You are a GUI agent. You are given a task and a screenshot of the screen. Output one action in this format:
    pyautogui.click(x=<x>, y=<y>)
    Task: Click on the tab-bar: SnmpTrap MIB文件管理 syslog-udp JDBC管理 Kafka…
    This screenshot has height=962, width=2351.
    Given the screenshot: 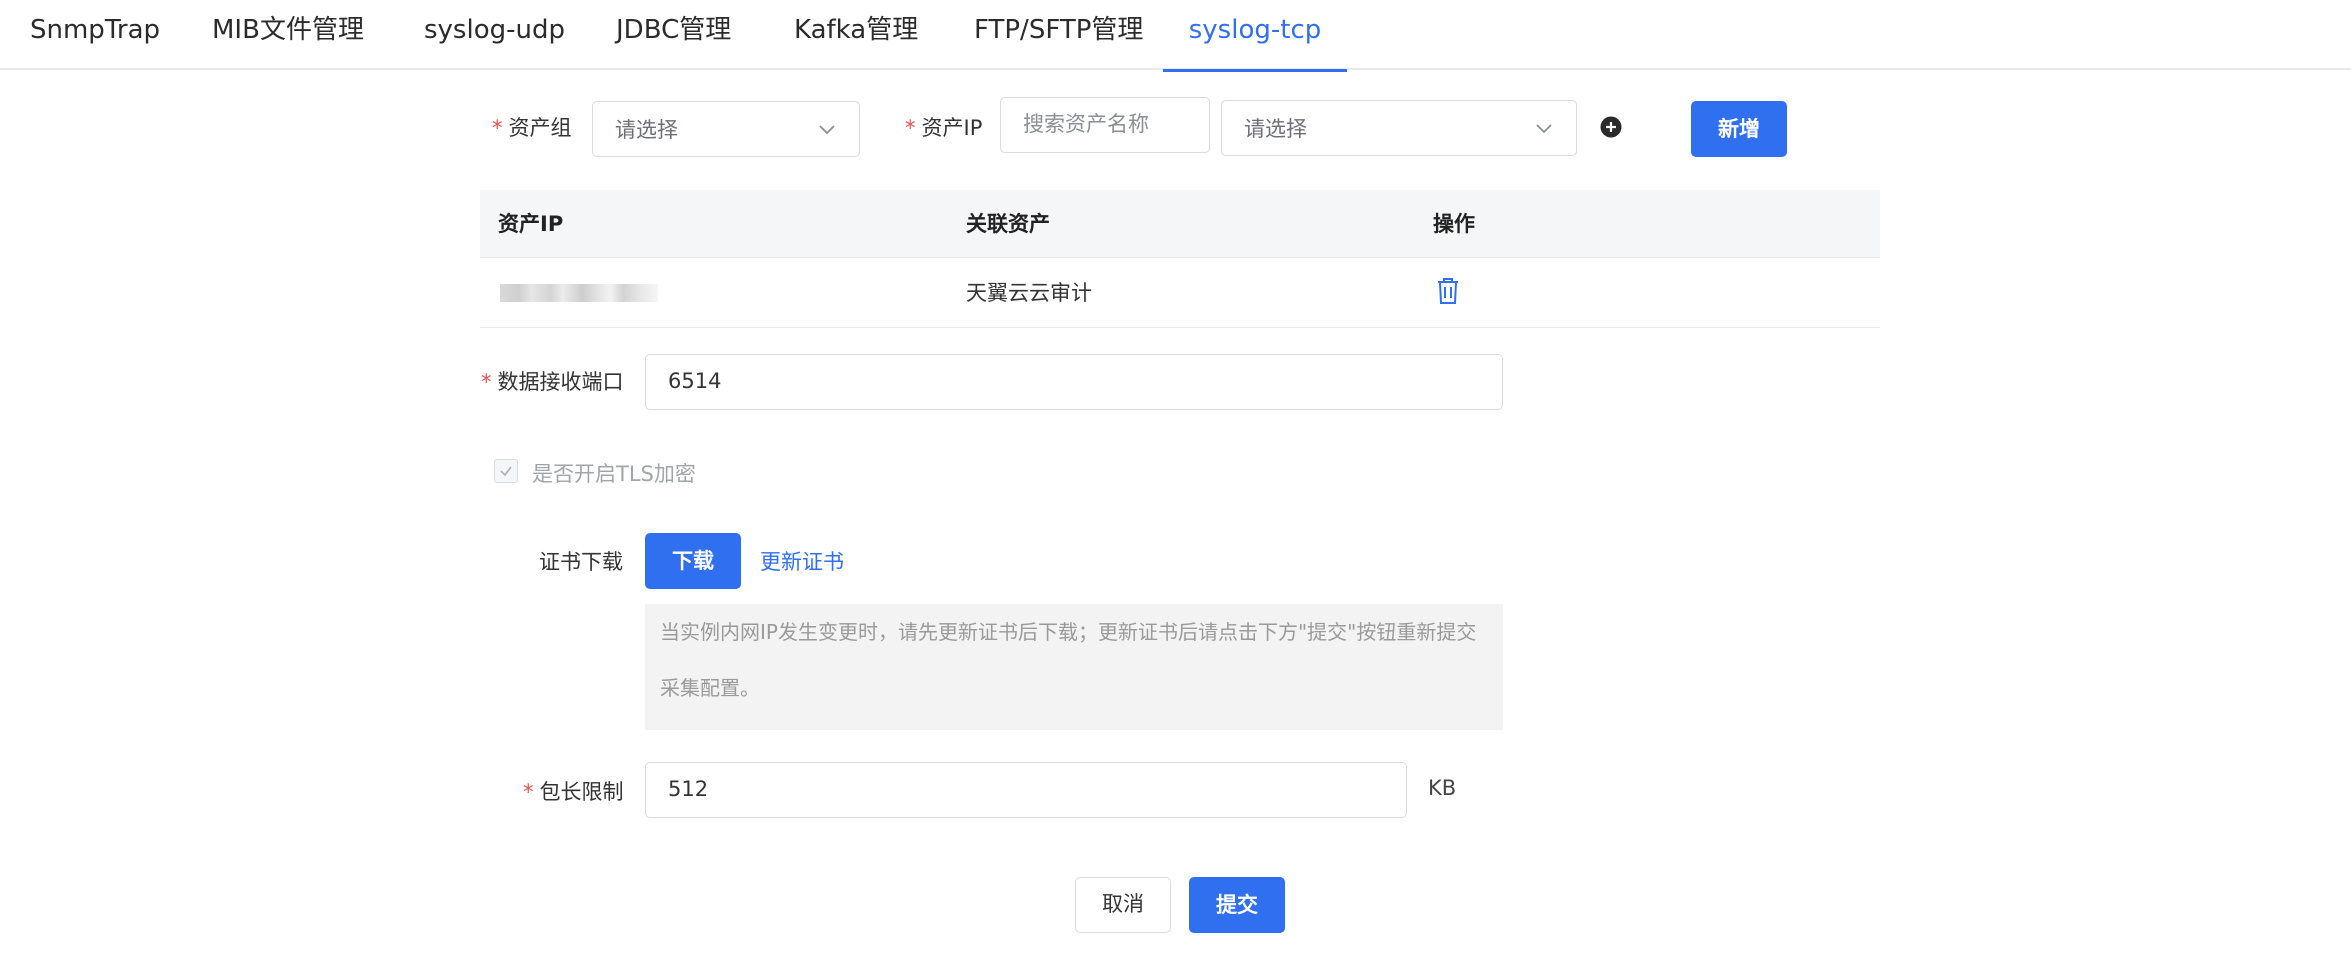 What is the action you would take?
    pyautogui.click(x=1175, y=36)
    